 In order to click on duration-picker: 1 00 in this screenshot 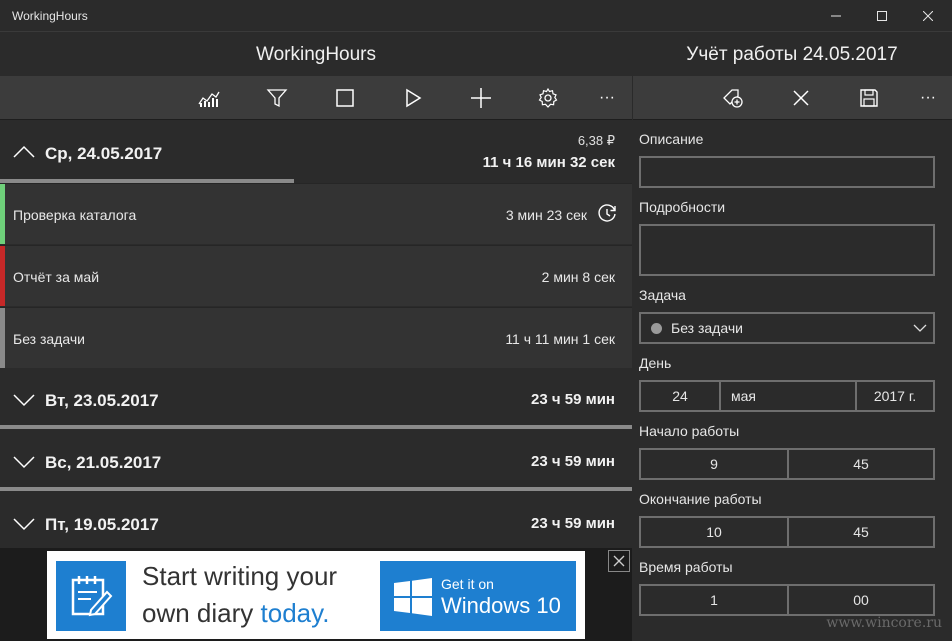, I will do `click(787, 600)`.